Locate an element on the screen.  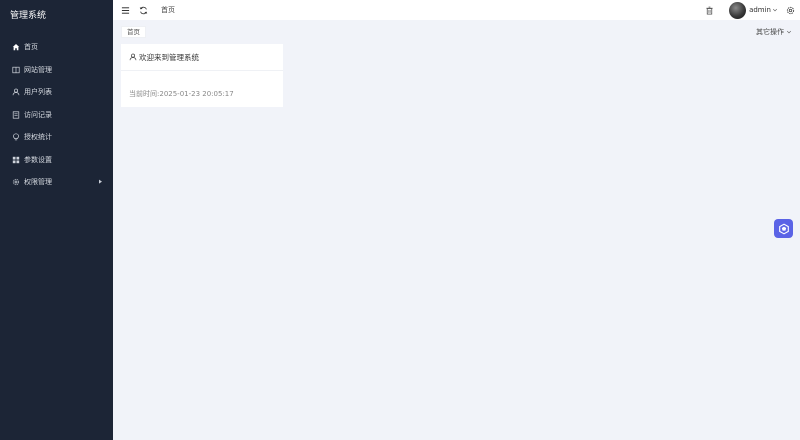
home-icon is located at coordinates (15, 47).